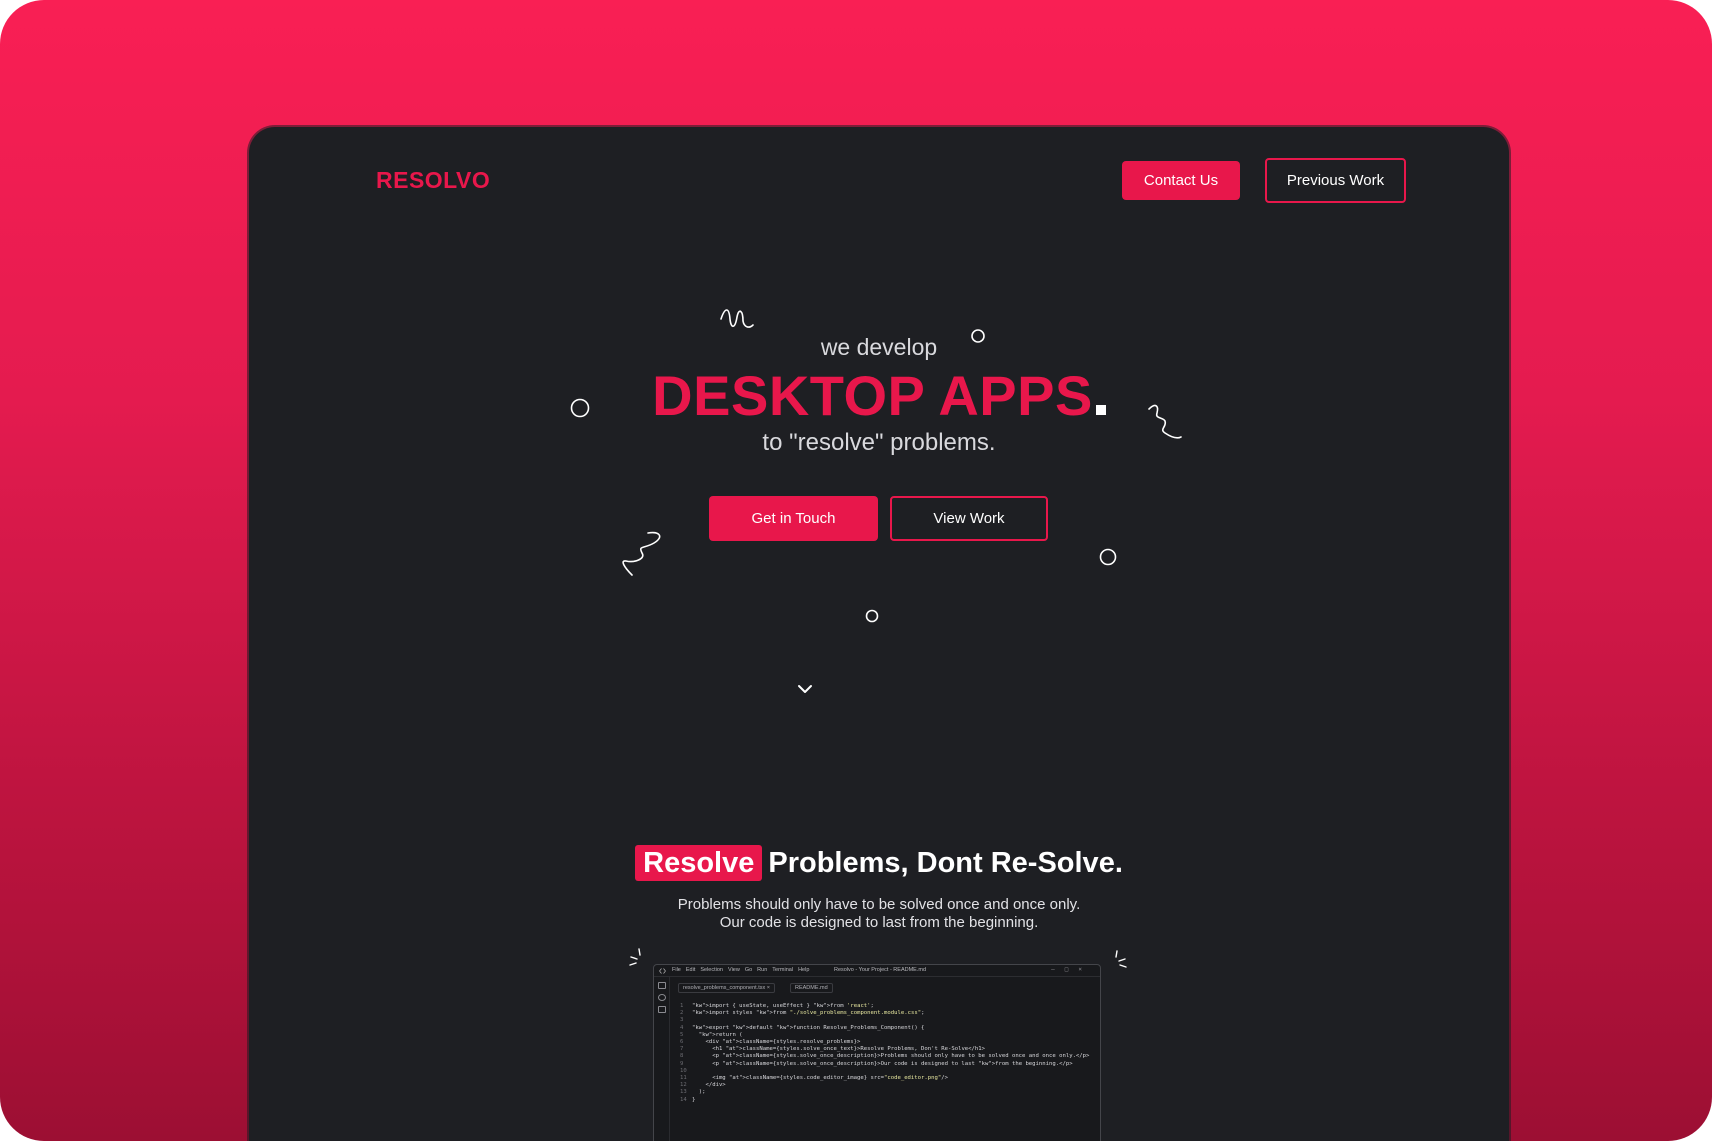  What do you see at coordinates (793, 518) in the screenshot?
I see `get-in-touch-button: Get in Touch` at bounding box center [793, 518].